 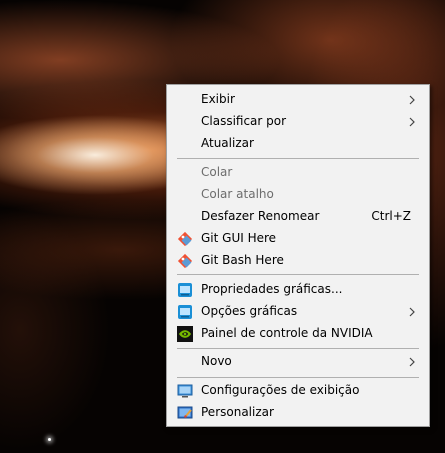 What do you see at coordinates (185, 290) in the screenshot?
I see `intel-graphics-icon` at bounding box center [185, 290].